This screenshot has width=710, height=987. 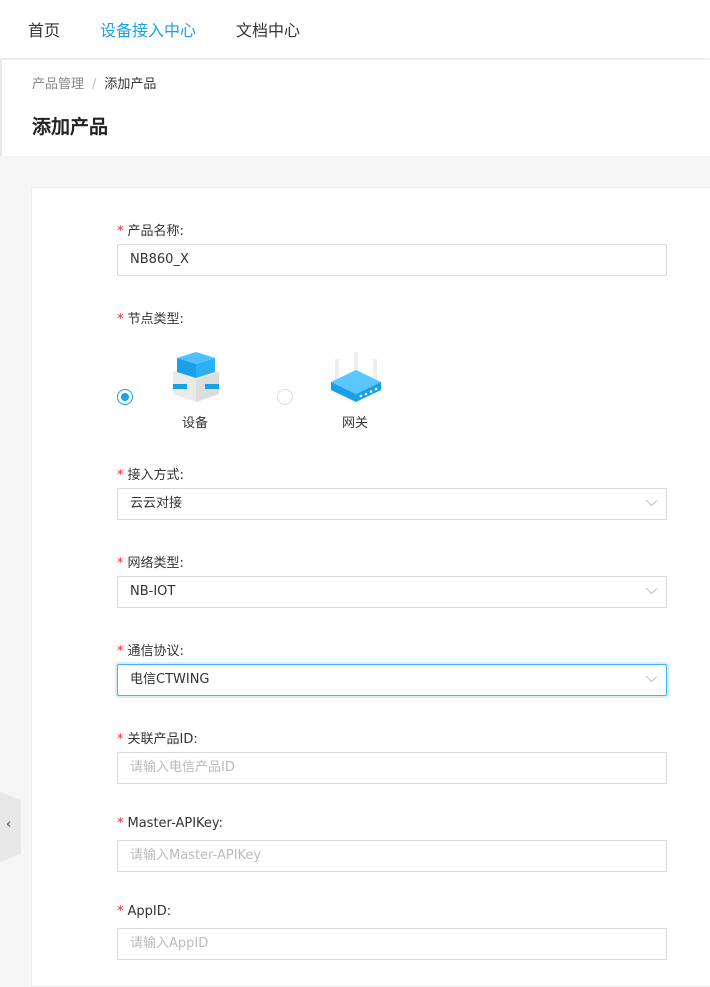 I want to click on page-header: 产品管理 / 添加产品 添加产品, so click(x=355, y=108).